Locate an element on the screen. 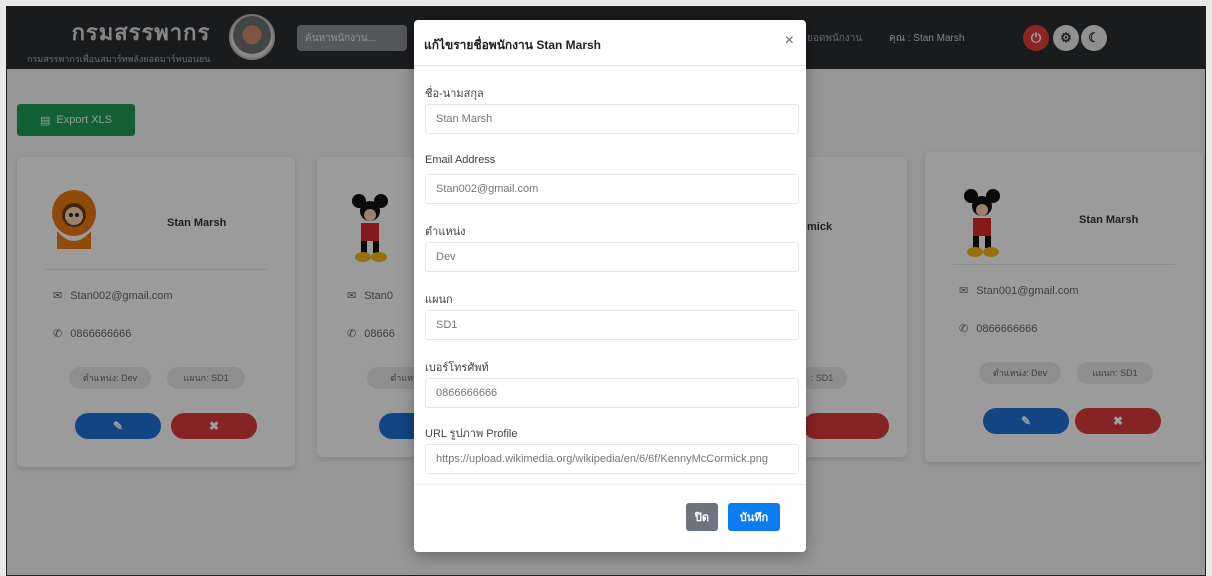 The width and height of the screenshot is (1212, 576). email-label: Email Address is located at coordinates (460, 160).